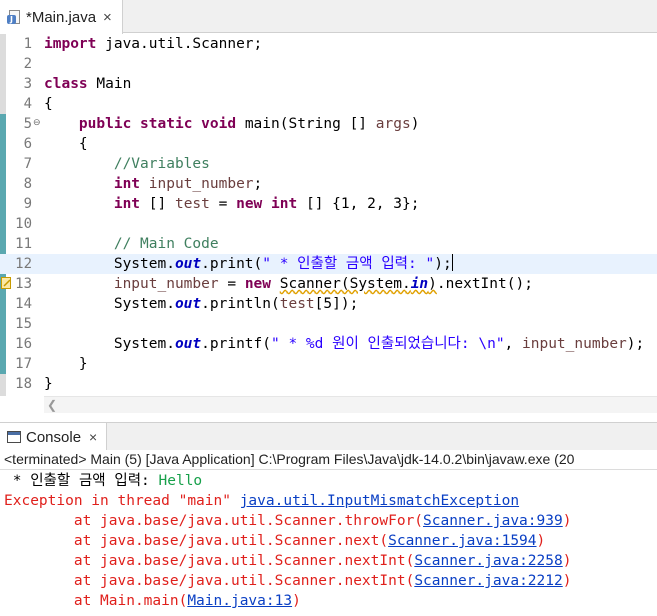 This screenshot has width=657, height=616. Describe the element at coordinates (328, 384) in the screenshot. I see `code-line: 18}` at that location.